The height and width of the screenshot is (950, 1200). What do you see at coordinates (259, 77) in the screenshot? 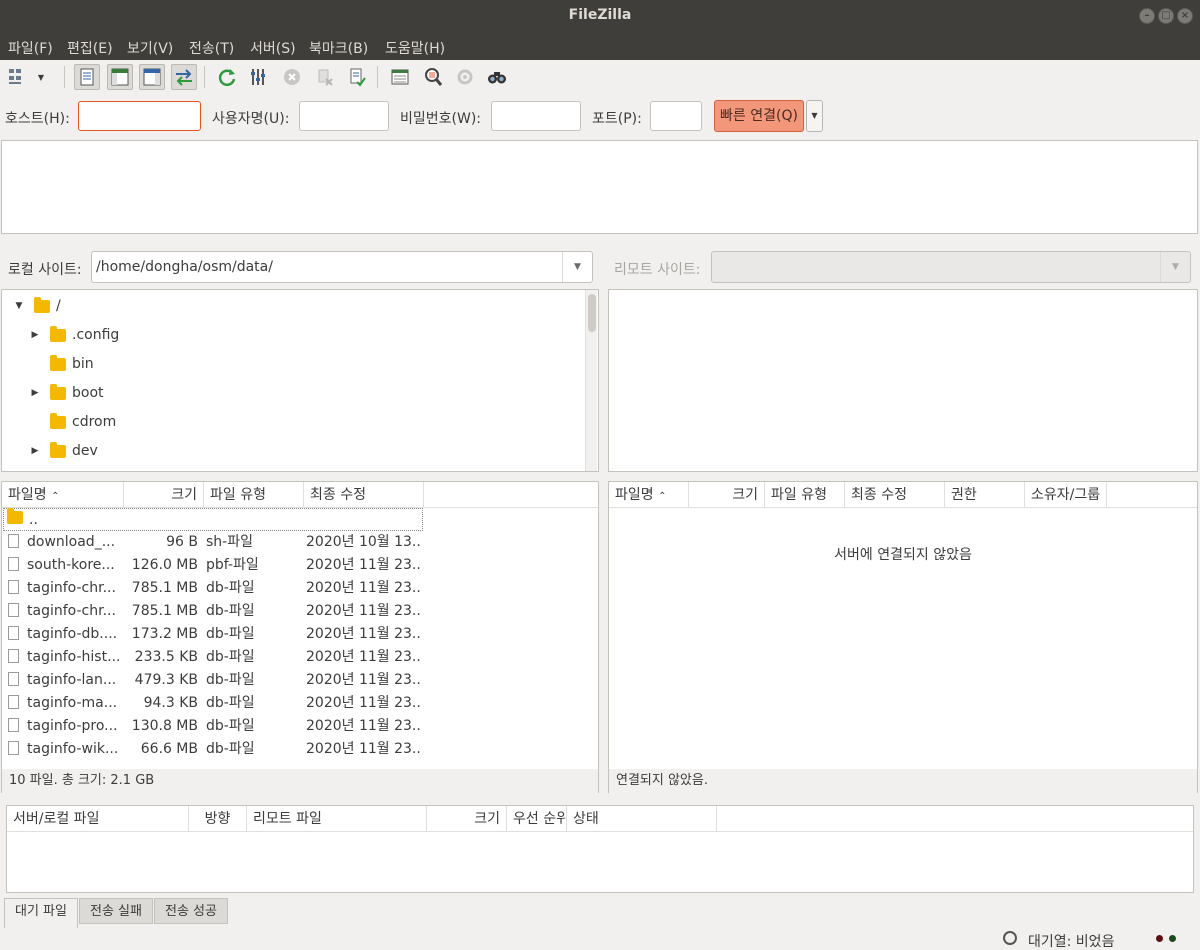
I see `process-queue-icon` at bounding box center [259, 77].